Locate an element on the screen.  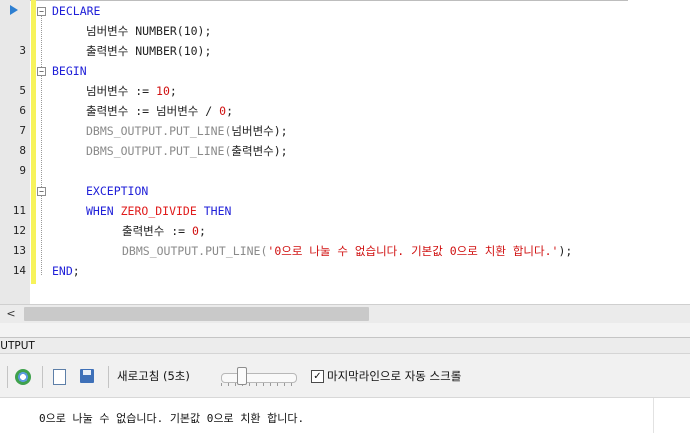
scrollbar-thumb is located at coordinates (196, 314).